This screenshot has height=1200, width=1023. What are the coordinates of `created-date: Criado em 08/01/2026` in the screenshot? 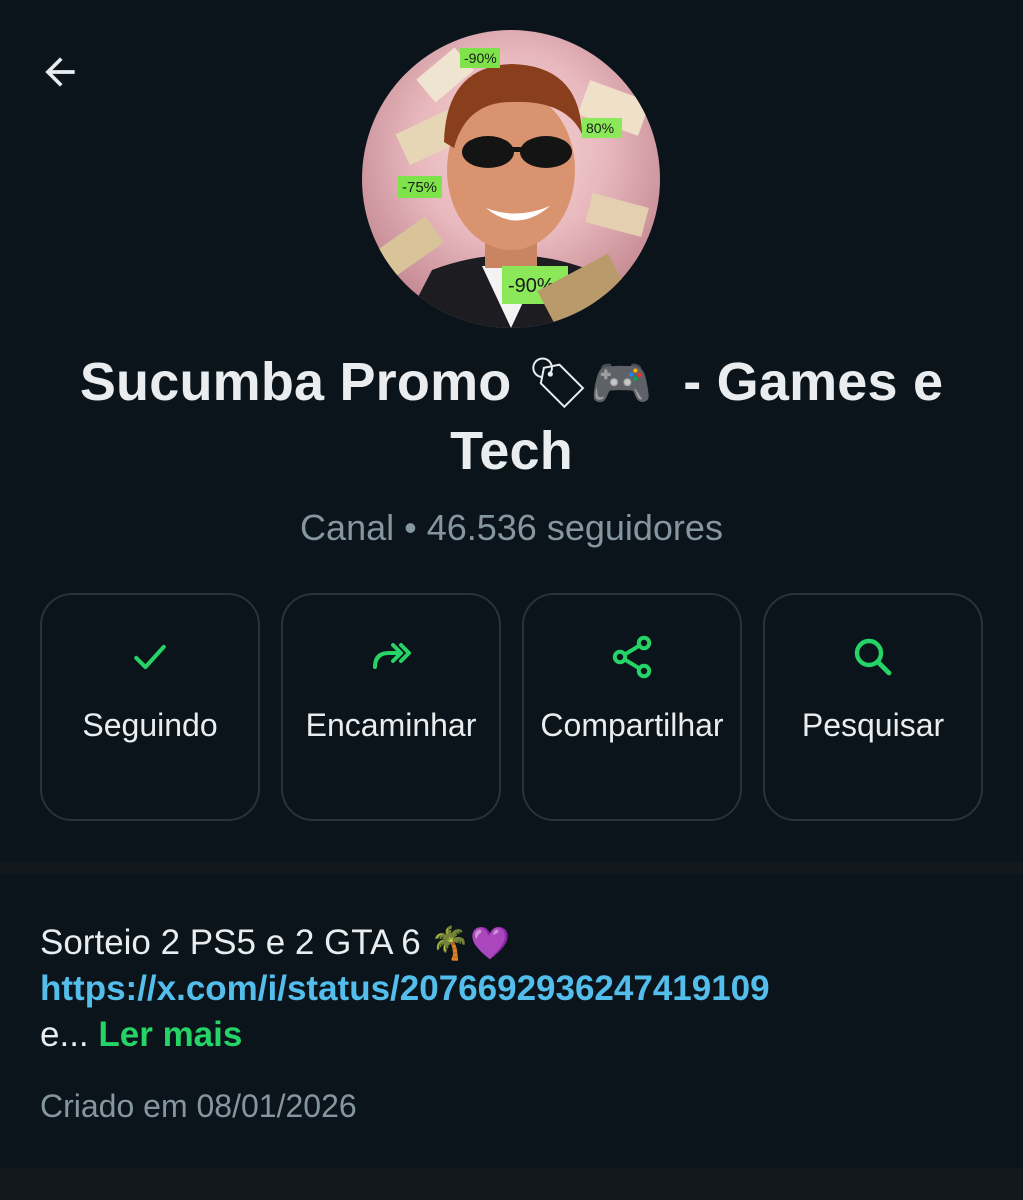 It's located at (198, 1106).